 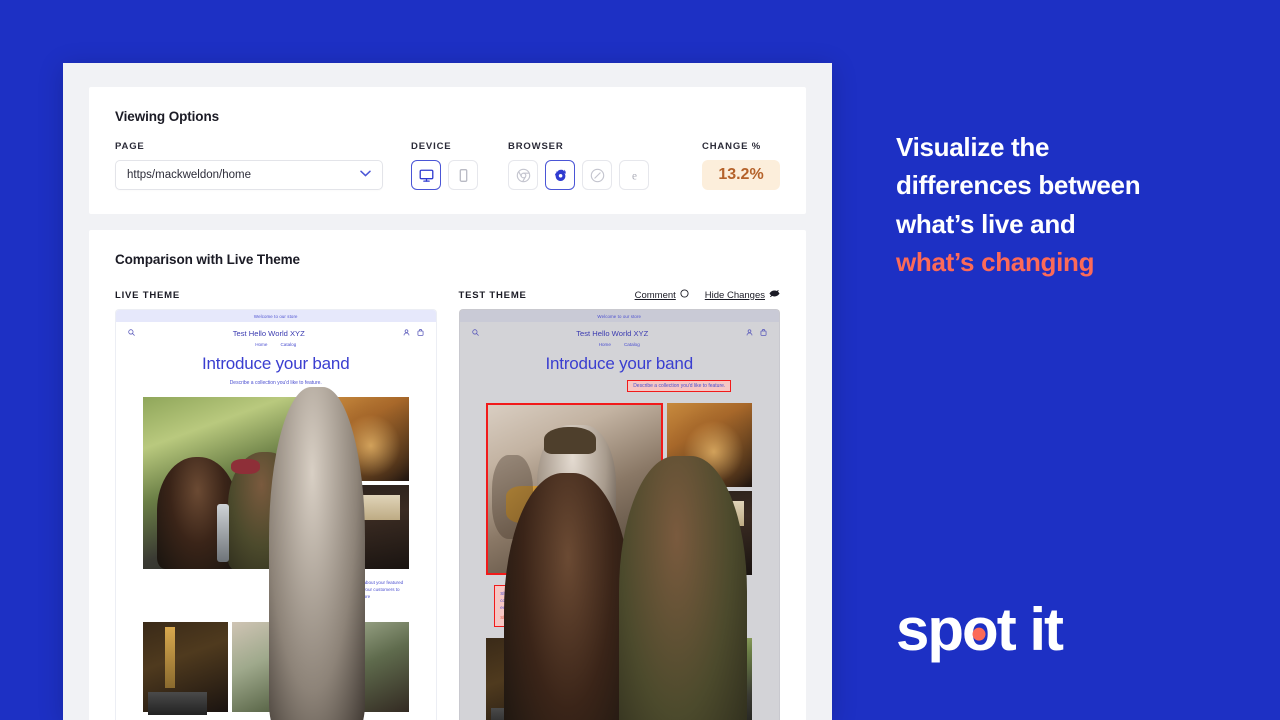 I want to click on comment-button: Comment, so click(x=662, y=295).